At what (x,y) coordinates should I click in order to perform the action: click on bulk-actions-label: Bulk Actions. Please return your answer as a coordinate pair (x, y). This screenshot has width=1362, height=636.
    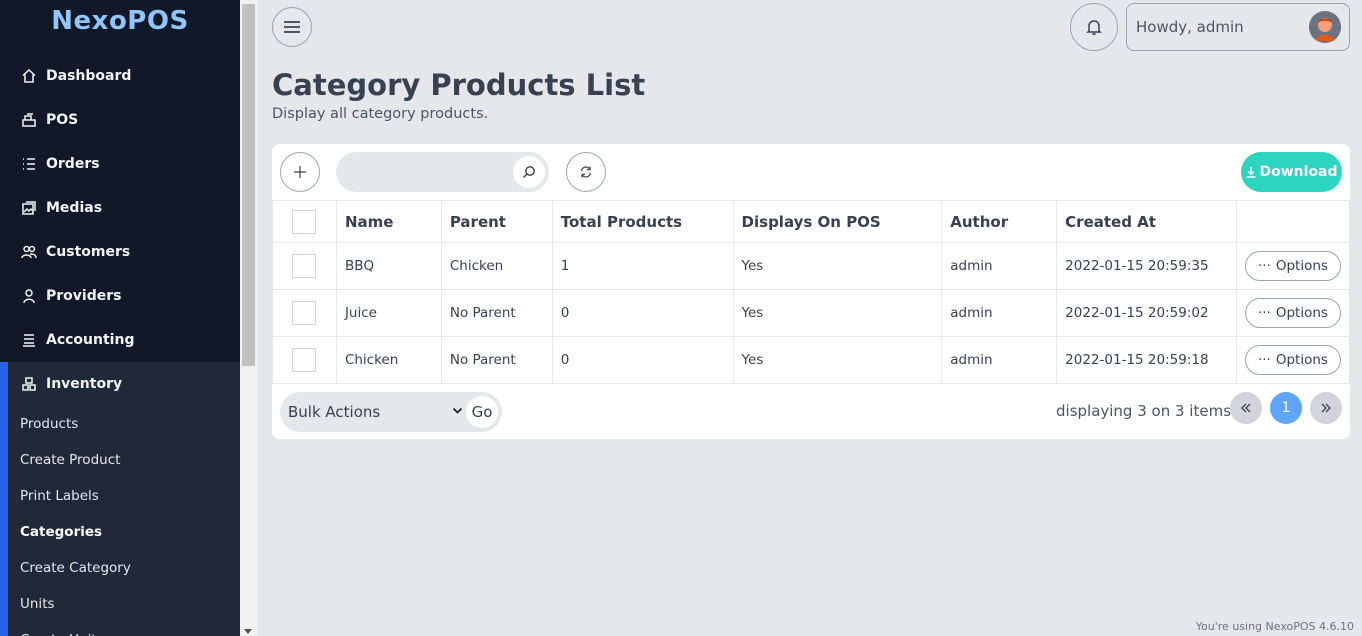
    Looking at the image, I should click on (334, 412).